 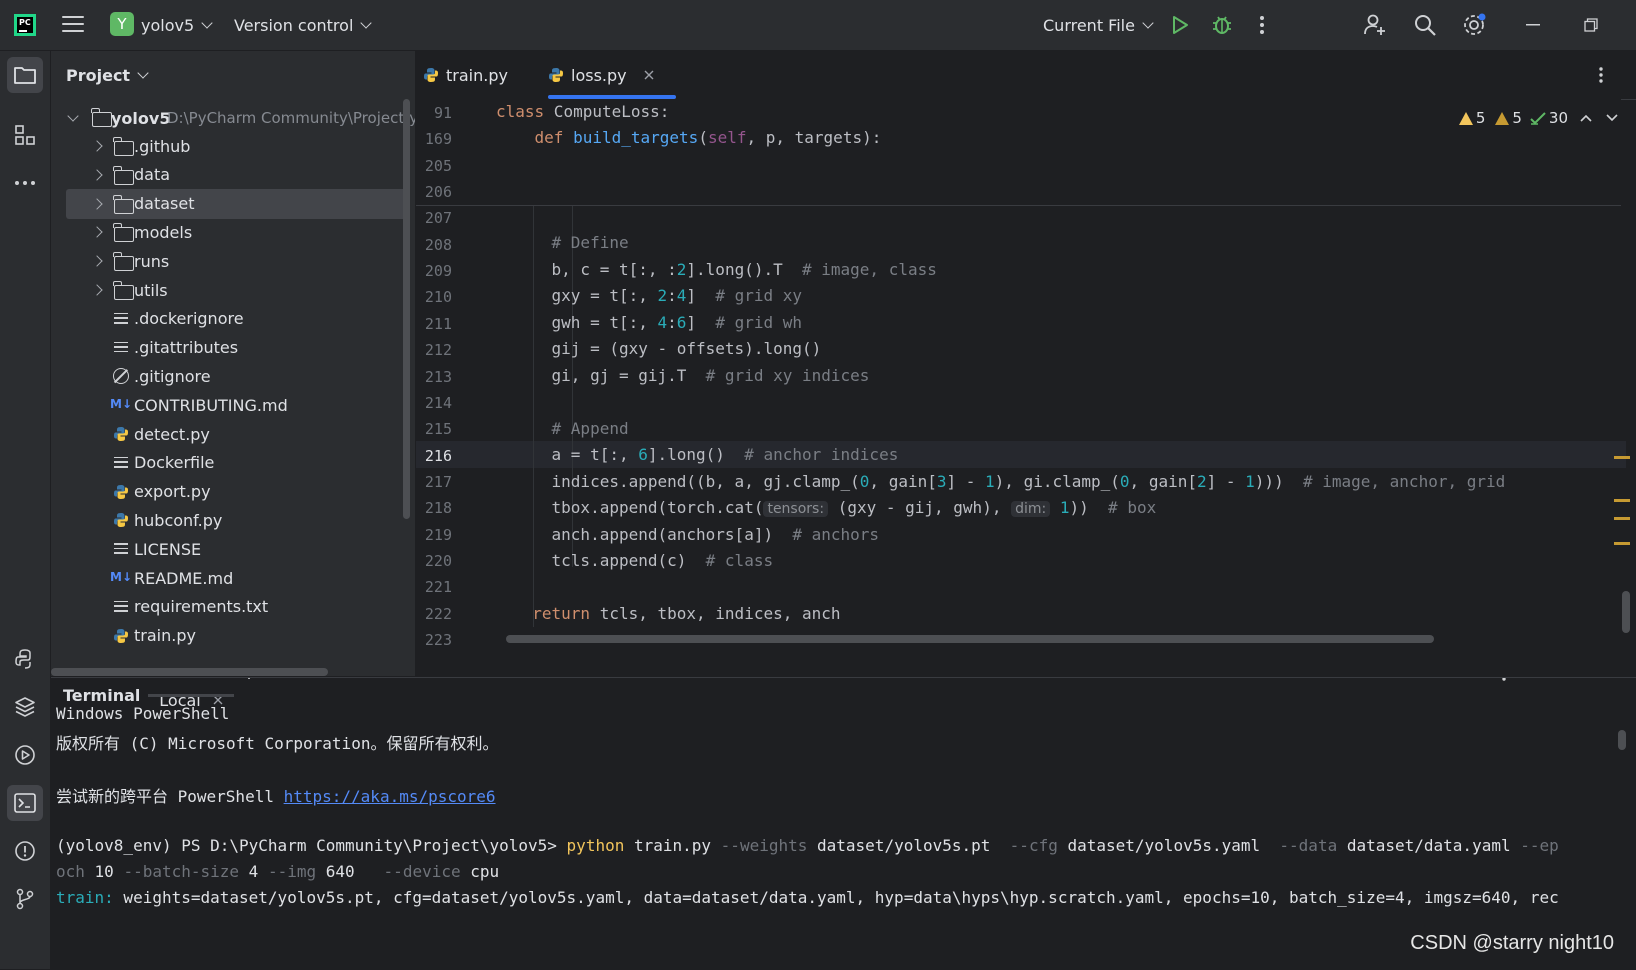 What do you see at coordinates (228, 348) in the screenshot?
I see `tree-item-gitattributes: .gitattributes` at bounding box center [228, 348].